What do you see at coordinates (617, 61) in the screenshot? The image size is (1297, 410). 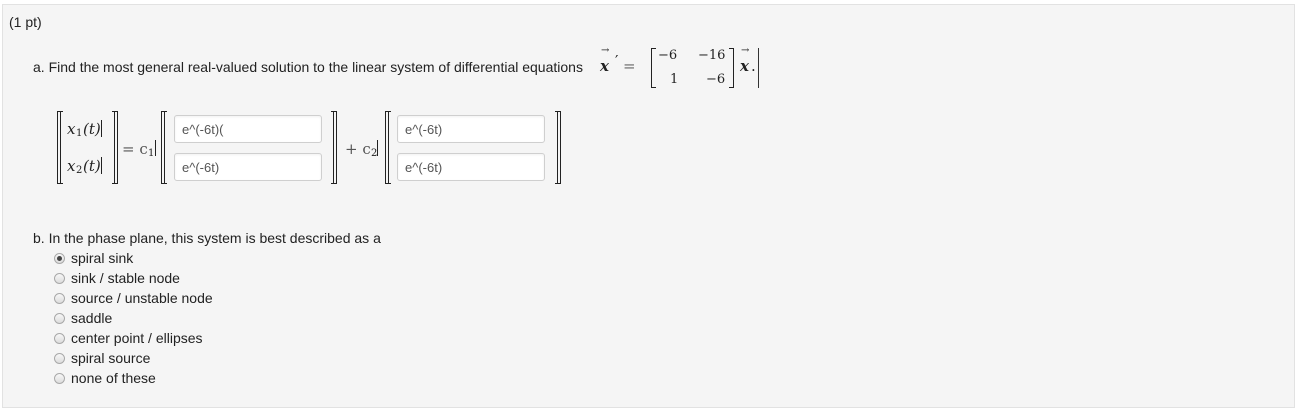 I see `prime-mark: ′` at bounding box center [617, 61].